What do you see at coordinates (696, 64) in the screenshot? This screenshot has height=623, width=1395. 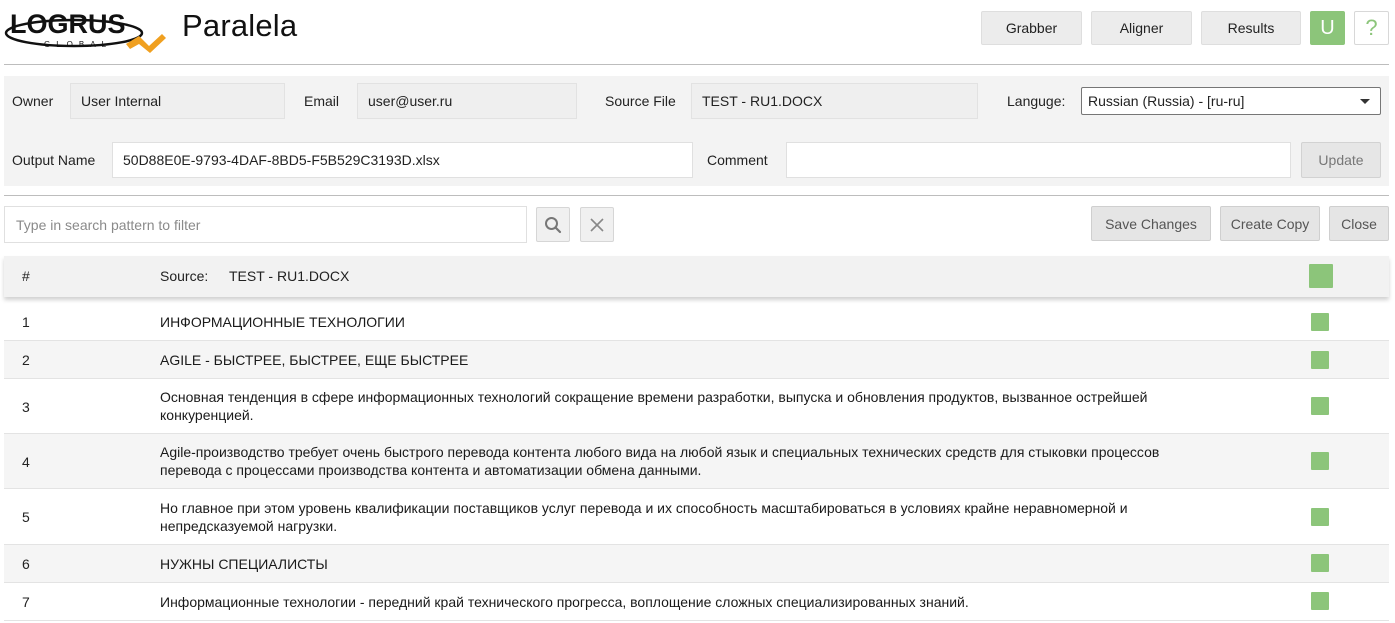 I see `header-divider` at bounding box center [696, 64].